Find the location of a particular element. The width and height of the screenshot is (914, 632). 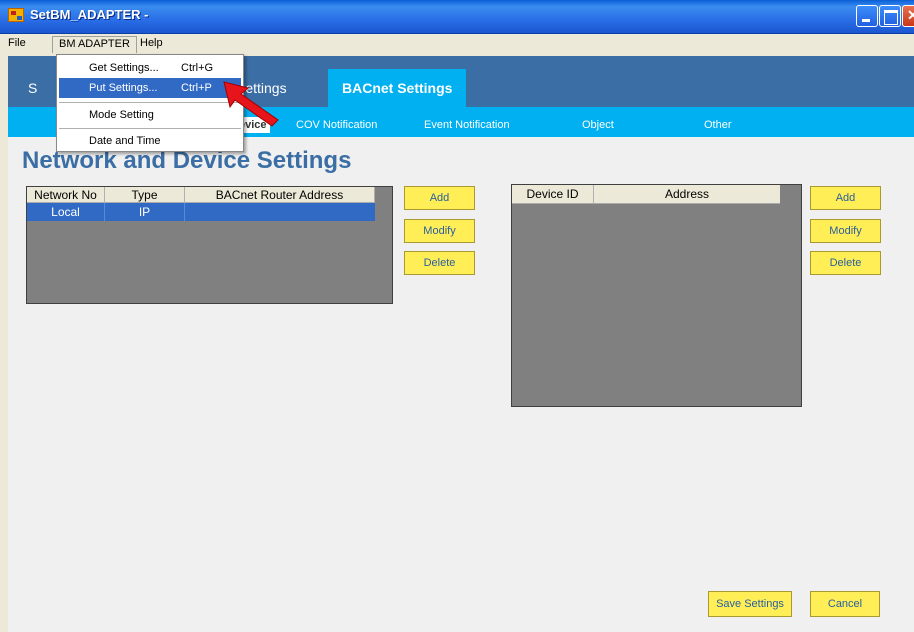

device-add-button: Add is located at coordinates (845, 198).